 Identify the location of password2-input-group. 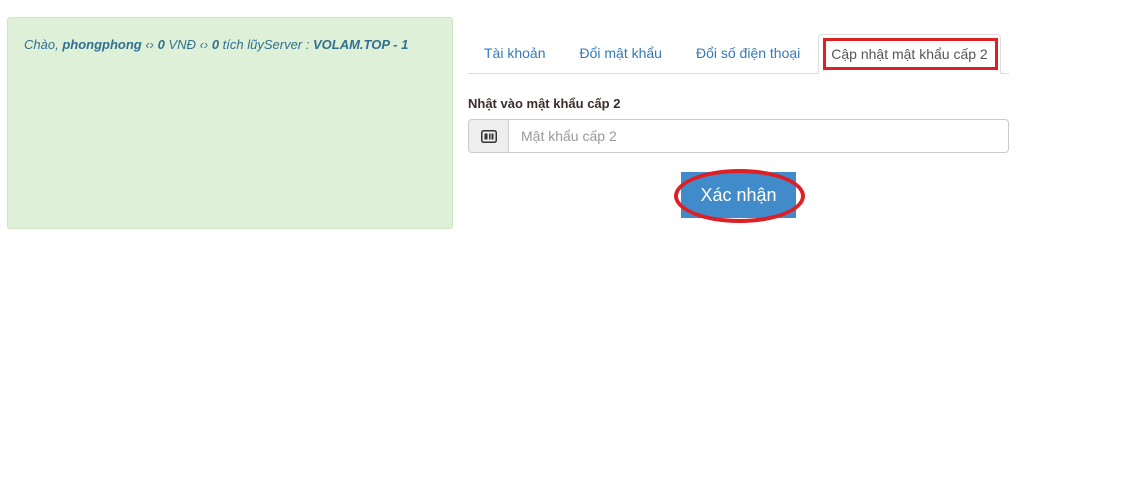
(738, 136).